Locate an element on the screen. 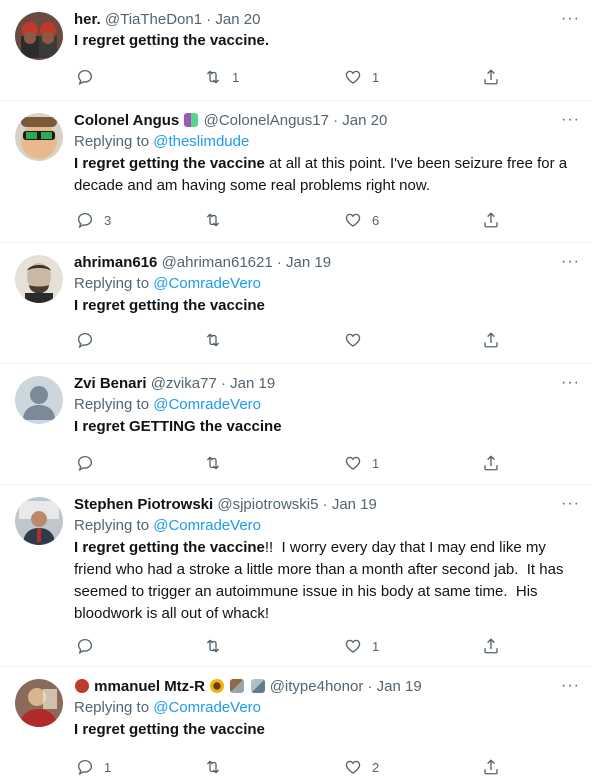  handle: @itype4honor is located at coordinates (317, 686).